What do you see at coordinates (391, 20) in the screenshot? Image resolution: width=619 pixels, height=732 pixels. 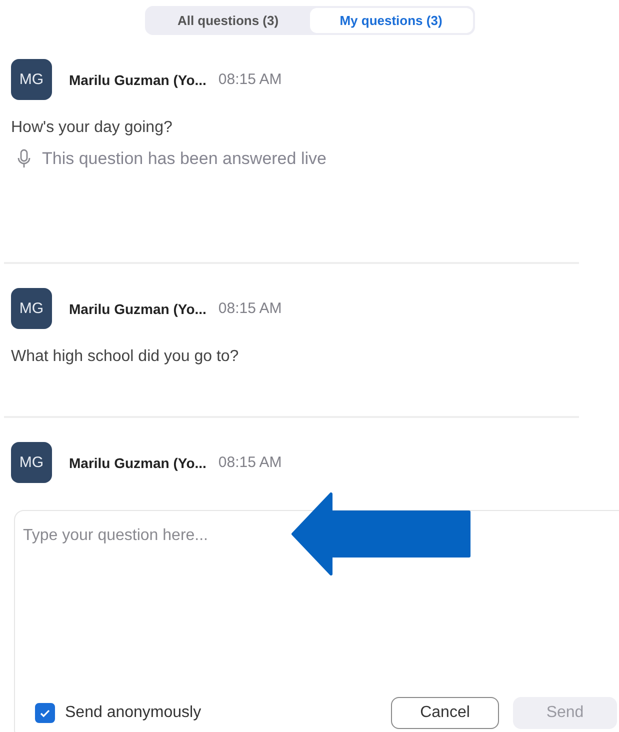 I see `tab: My questions (3)` at bounding box center [391, 20].